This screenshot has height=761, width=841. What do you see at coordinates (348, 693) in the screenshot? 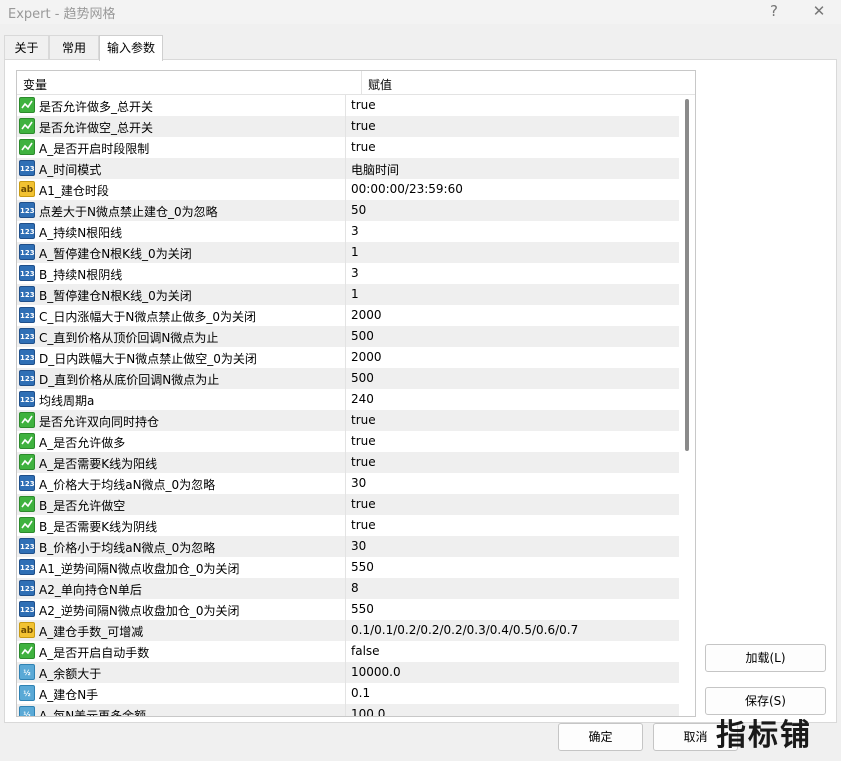
I see `table-row: ½ A_建仓N手 0.1` at bounding box center [348, 693].